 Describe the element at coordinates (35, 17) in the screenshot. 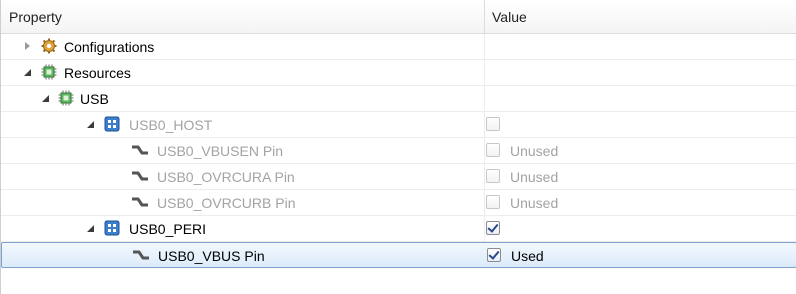

I see `property-column-header: Property` at that location.